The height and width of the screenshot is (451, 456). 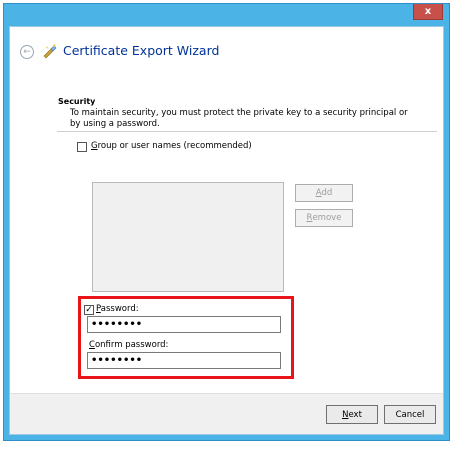 I want to click on back-button: ←, so click(x=27, y=52).